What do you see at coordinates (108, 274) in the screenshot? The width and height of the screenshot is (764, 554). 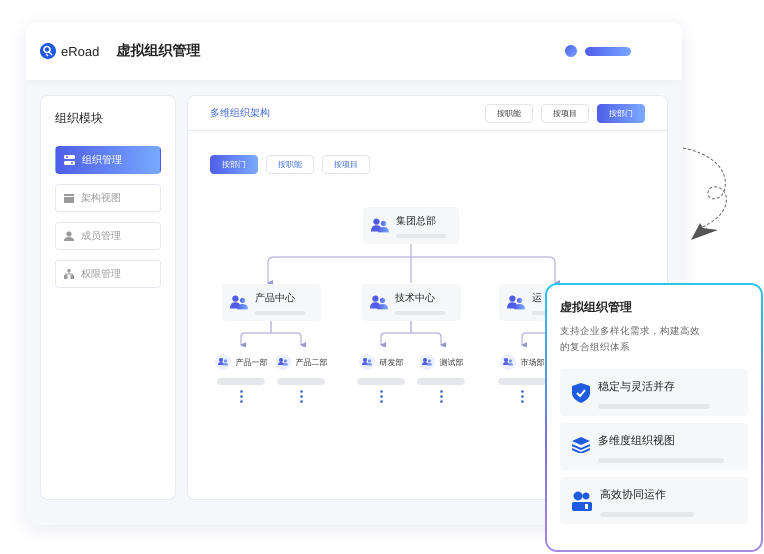 I see `sidebar-item: 权限管理` at bounding box center [108, 274].